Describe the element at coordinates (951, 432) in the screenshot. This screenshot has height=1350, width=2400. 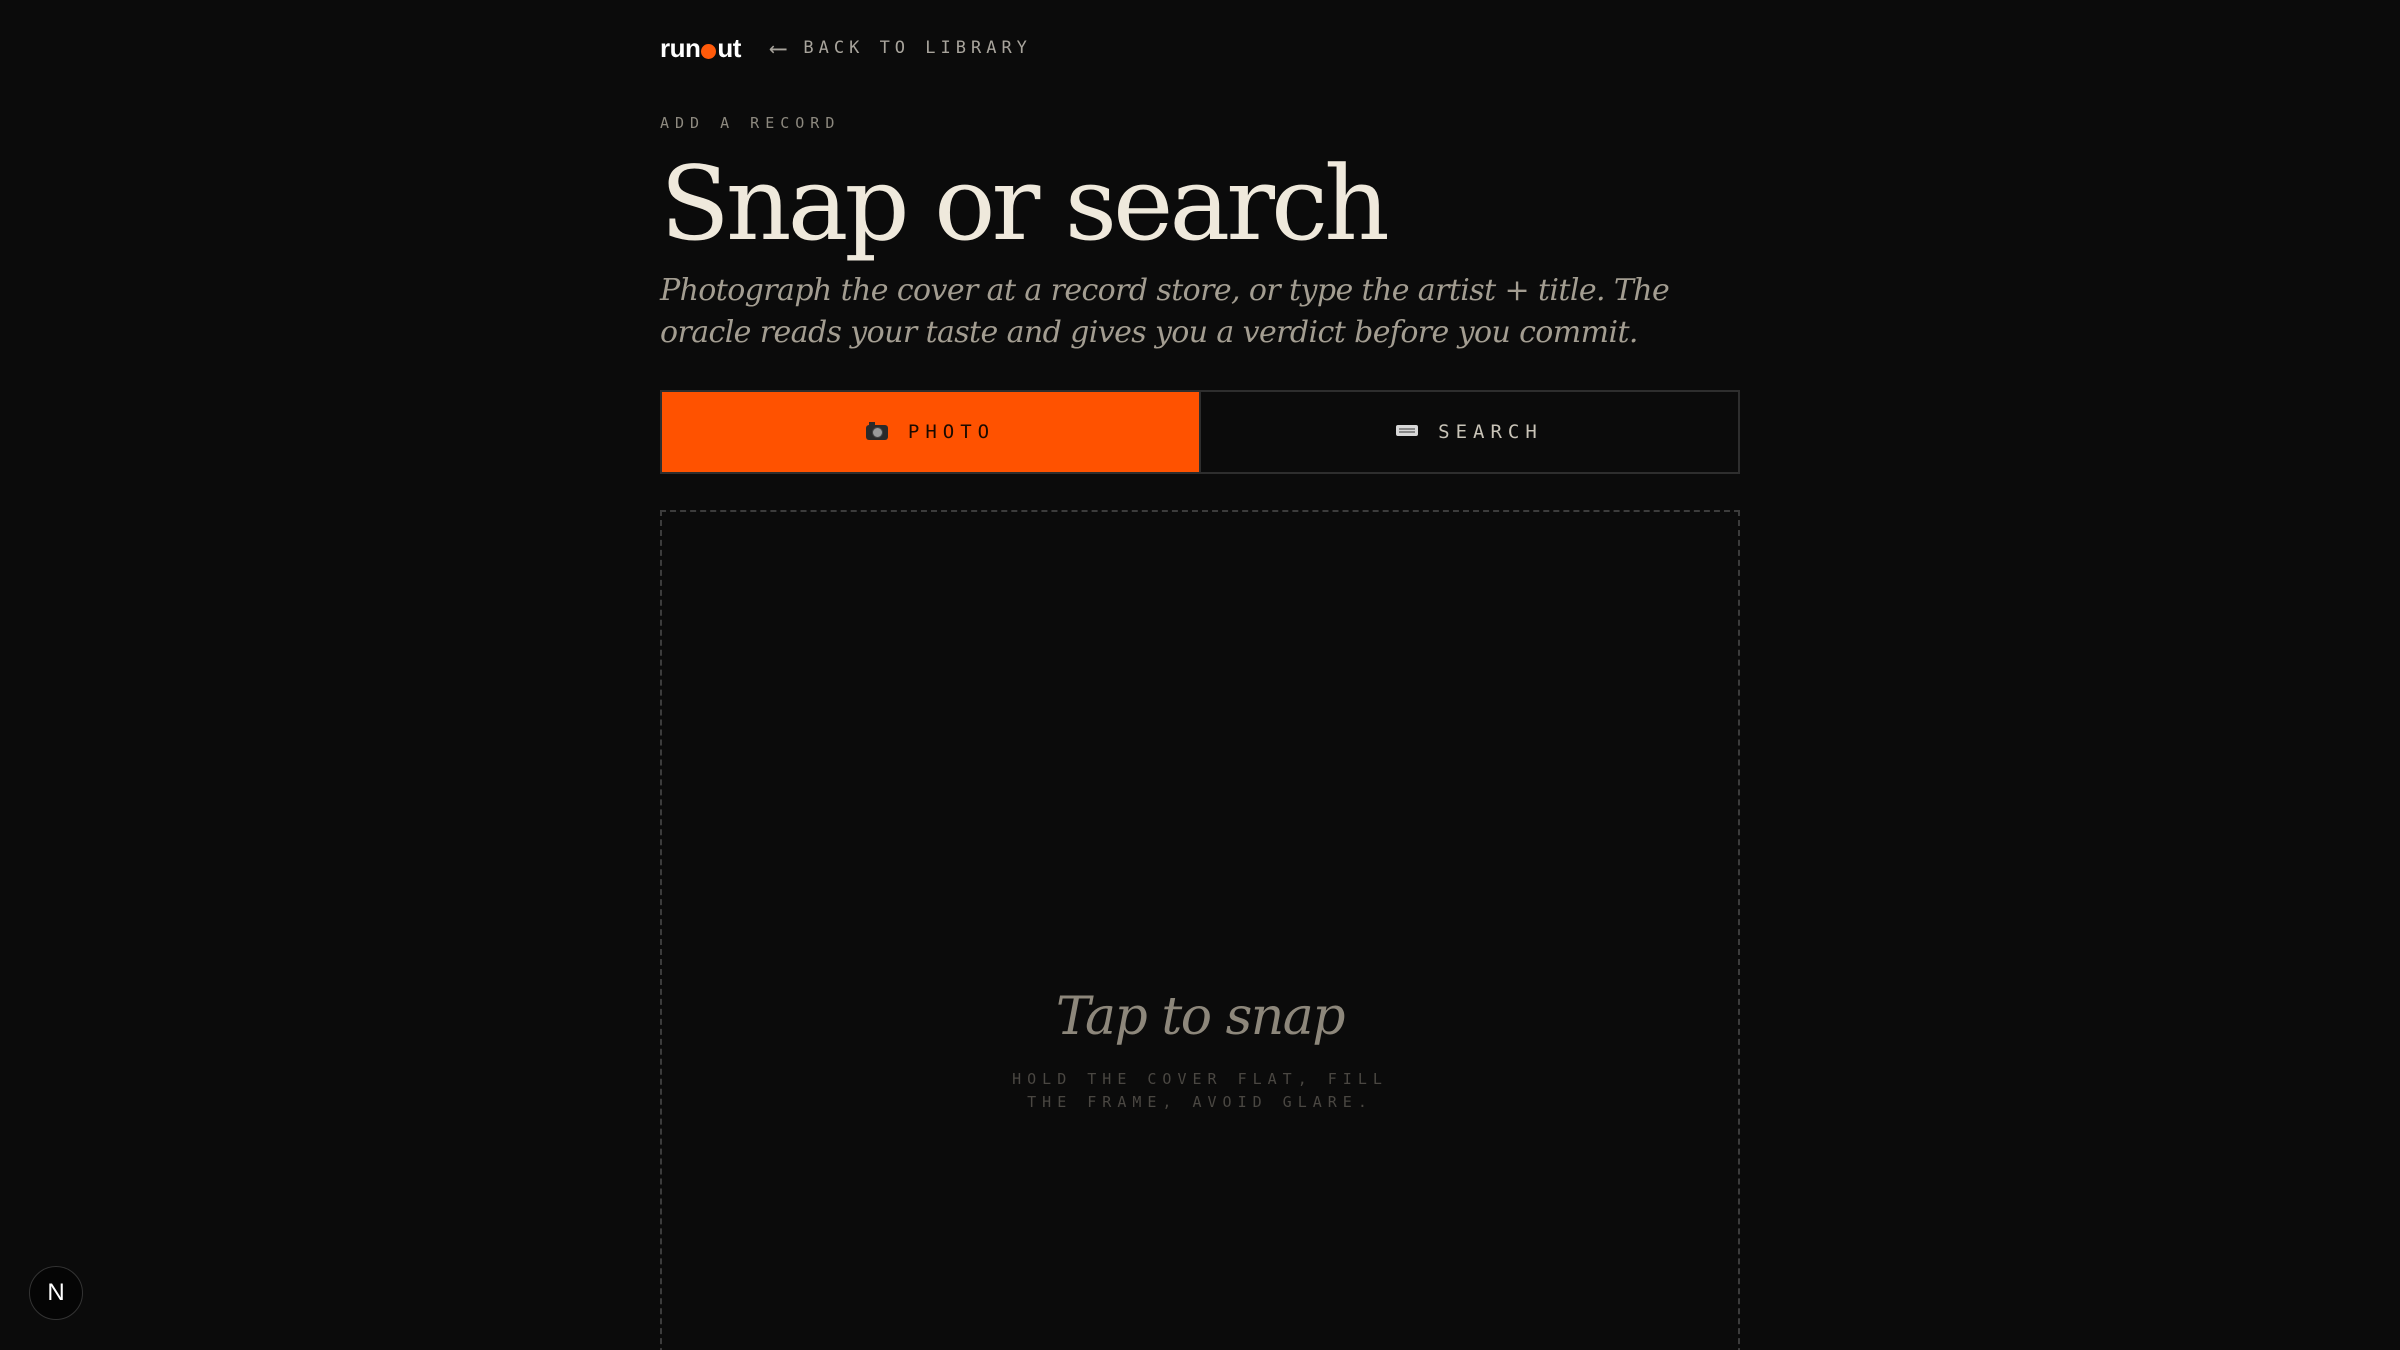
I see `tab-photo-label: PHOTO` at that location.